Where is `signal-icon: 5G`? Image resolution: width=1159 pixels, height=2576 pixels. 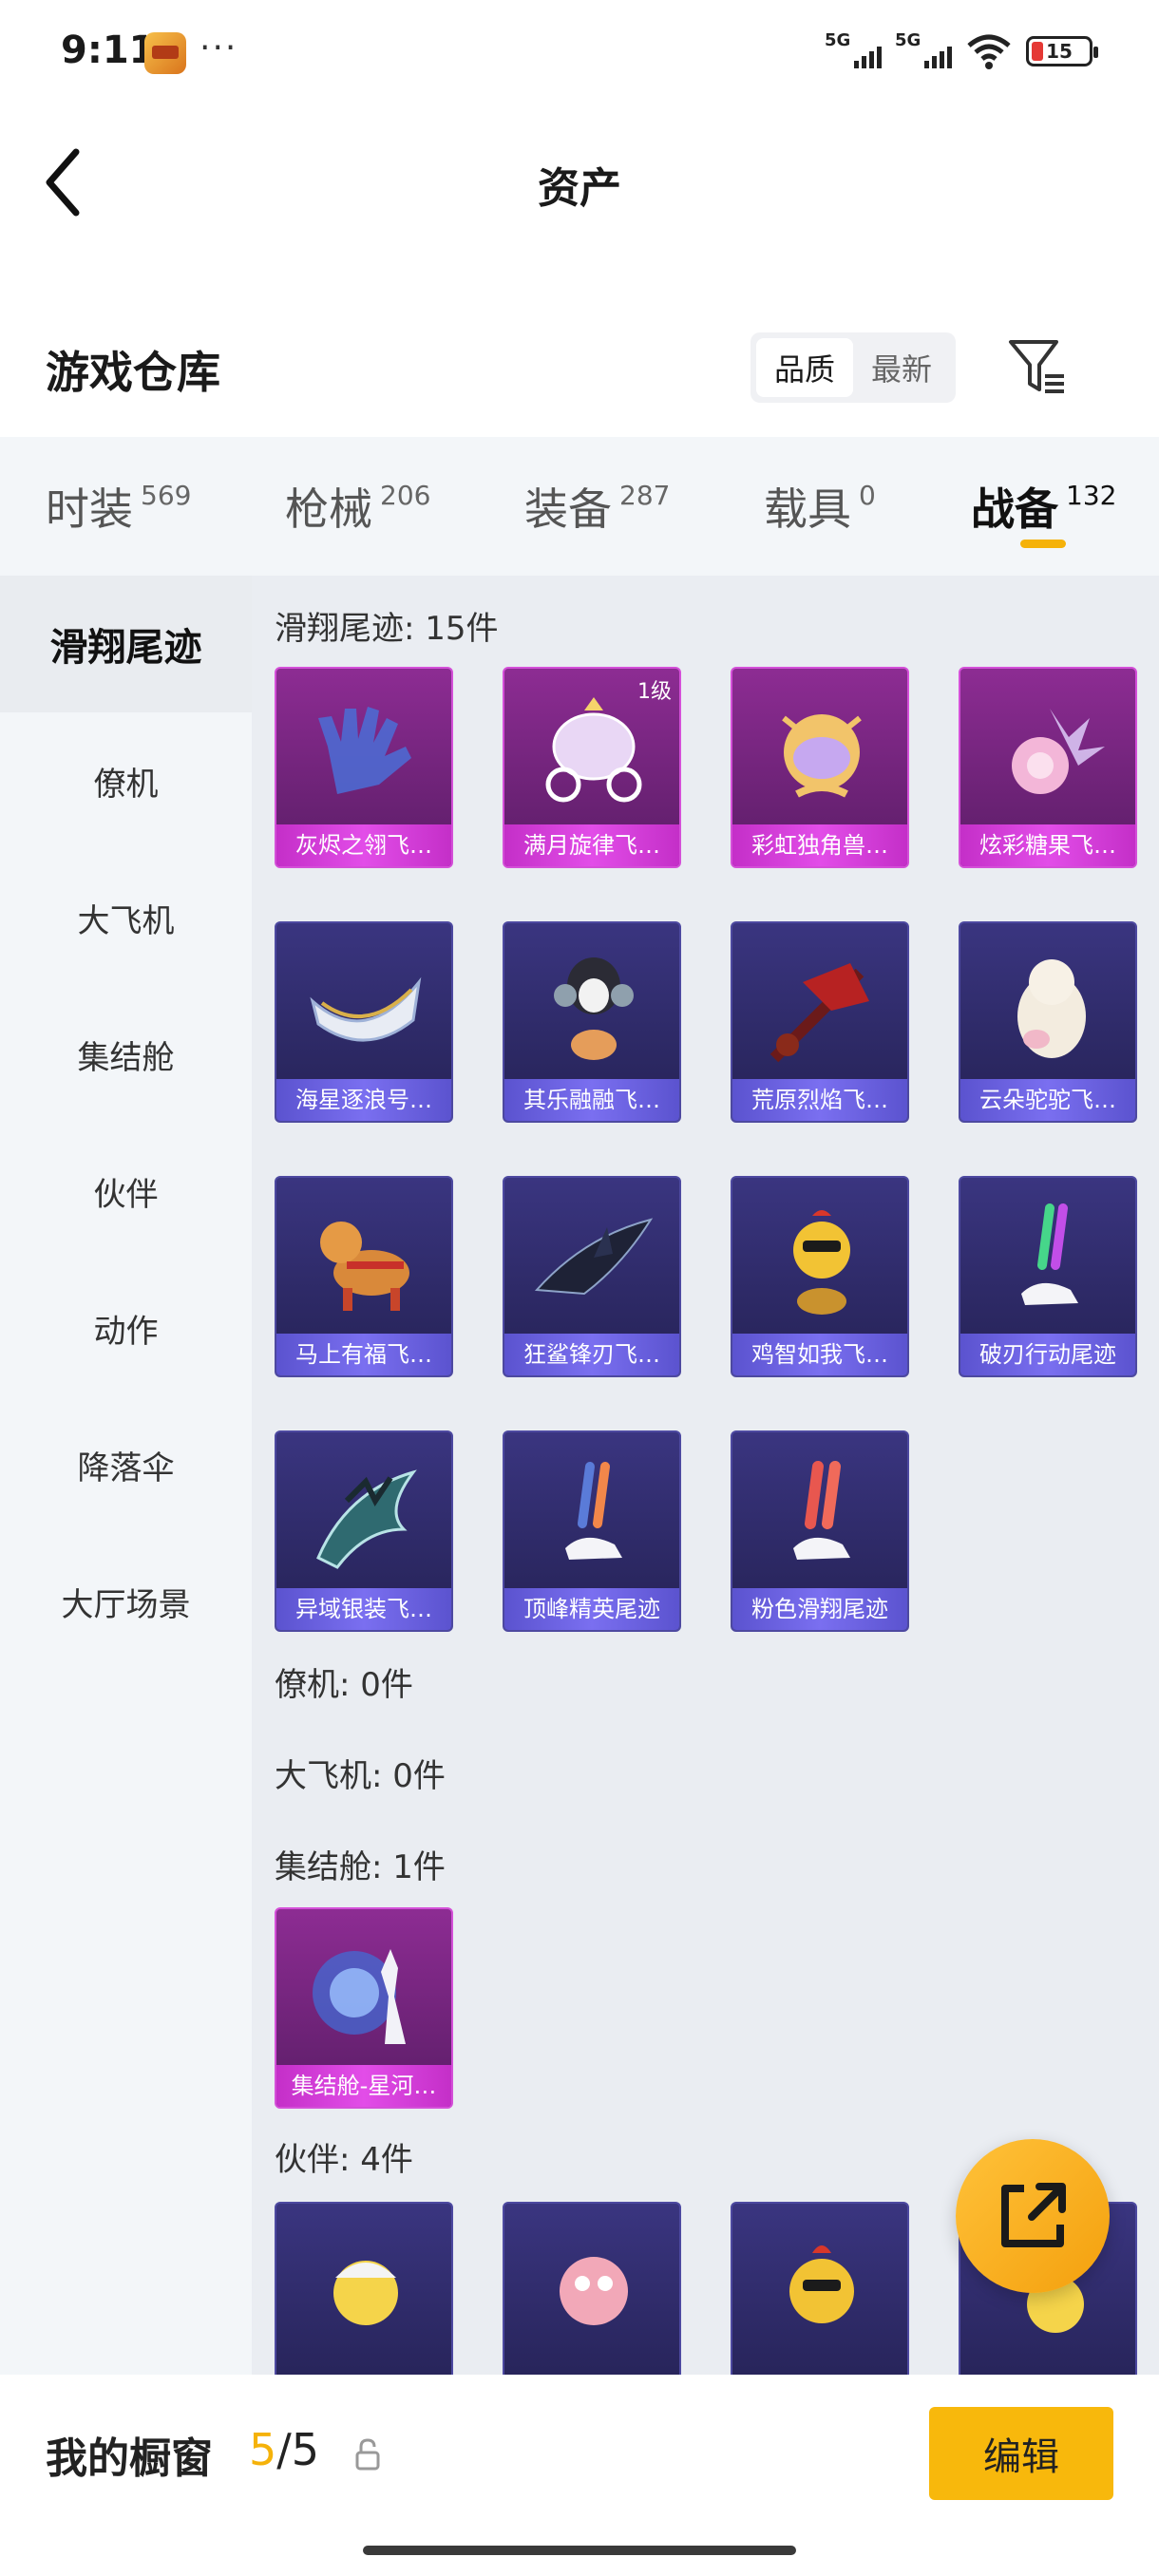
signal-icon: 5G is located at coordinates (853, 50).